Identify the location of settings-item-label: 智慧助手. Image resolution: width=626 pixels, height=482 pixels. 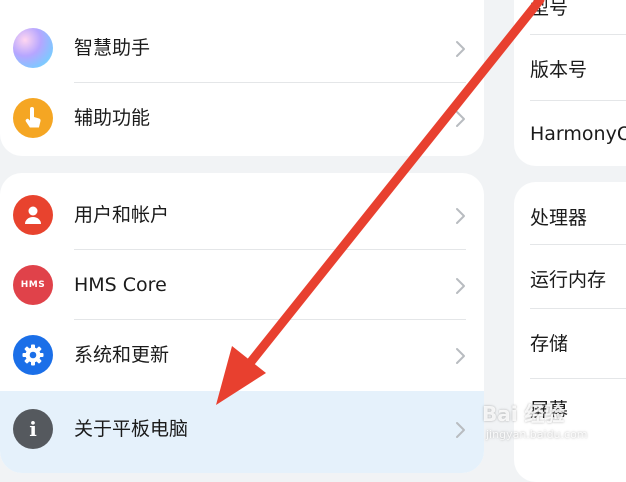
(112, 48).